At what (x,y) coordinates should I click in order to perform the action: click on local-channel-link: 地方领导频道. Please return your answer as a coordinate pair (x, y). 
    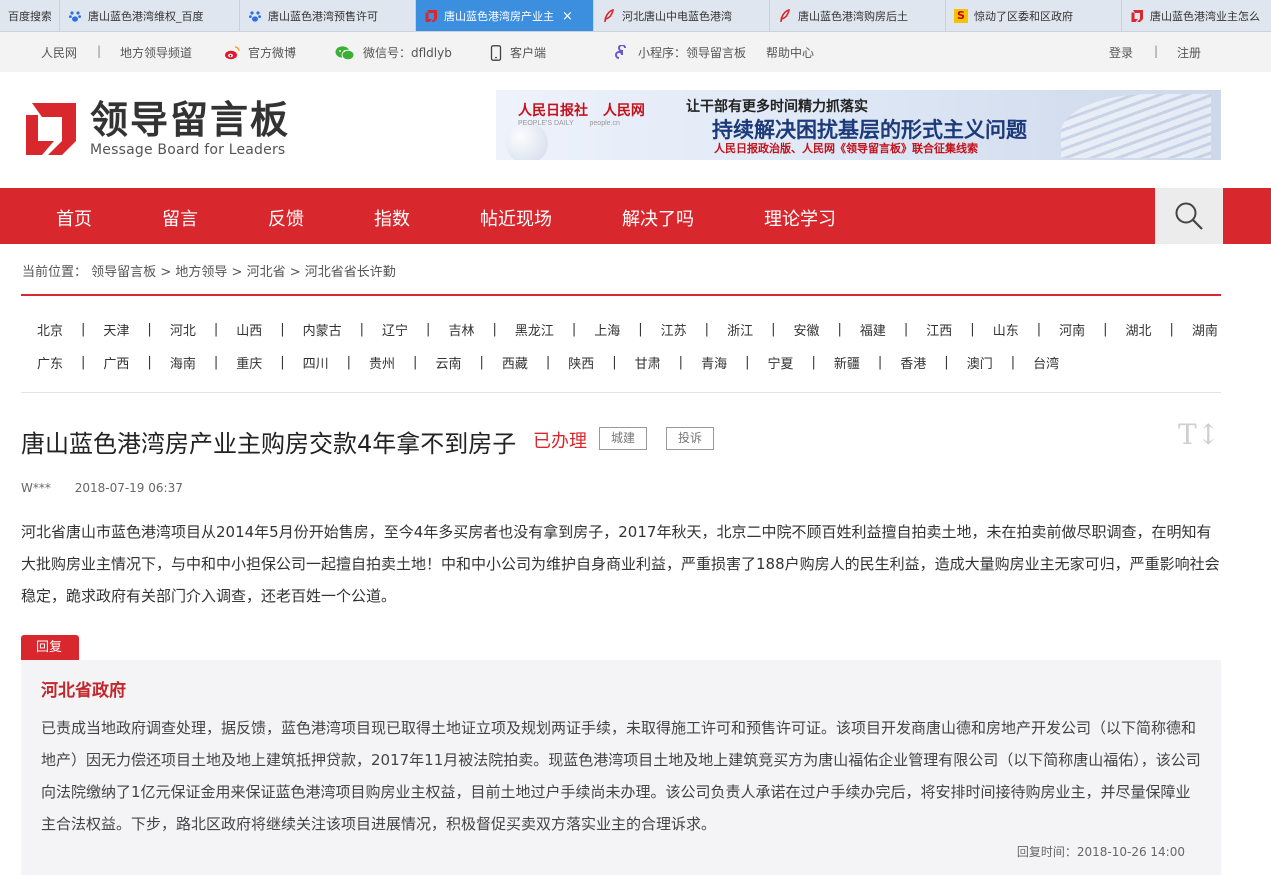
    Looking at the image, I should click on (156, 52).